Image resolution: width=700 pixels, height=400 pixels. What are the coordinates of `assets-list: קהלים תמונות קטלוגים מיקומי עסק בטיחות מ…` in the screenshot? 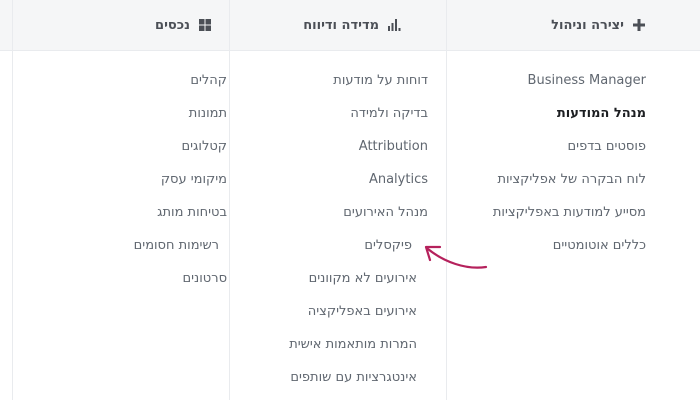 It's located at (180, 185).